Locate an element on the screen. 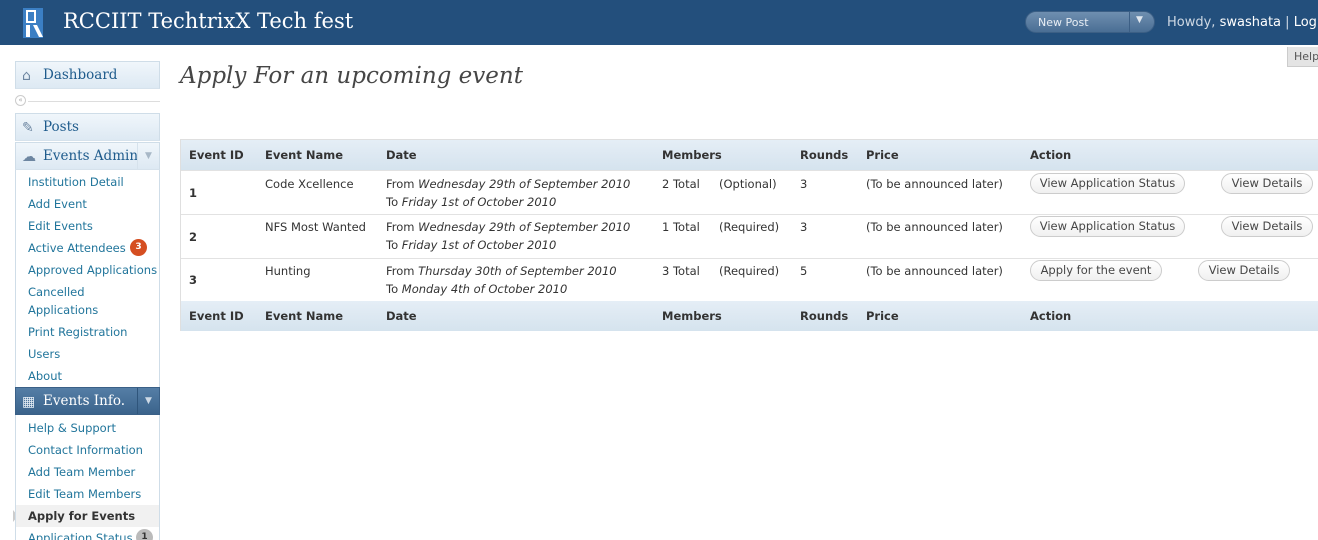  menu-events-admin: ☁ Events Admin ▼ is located at coordinates (87, 156).